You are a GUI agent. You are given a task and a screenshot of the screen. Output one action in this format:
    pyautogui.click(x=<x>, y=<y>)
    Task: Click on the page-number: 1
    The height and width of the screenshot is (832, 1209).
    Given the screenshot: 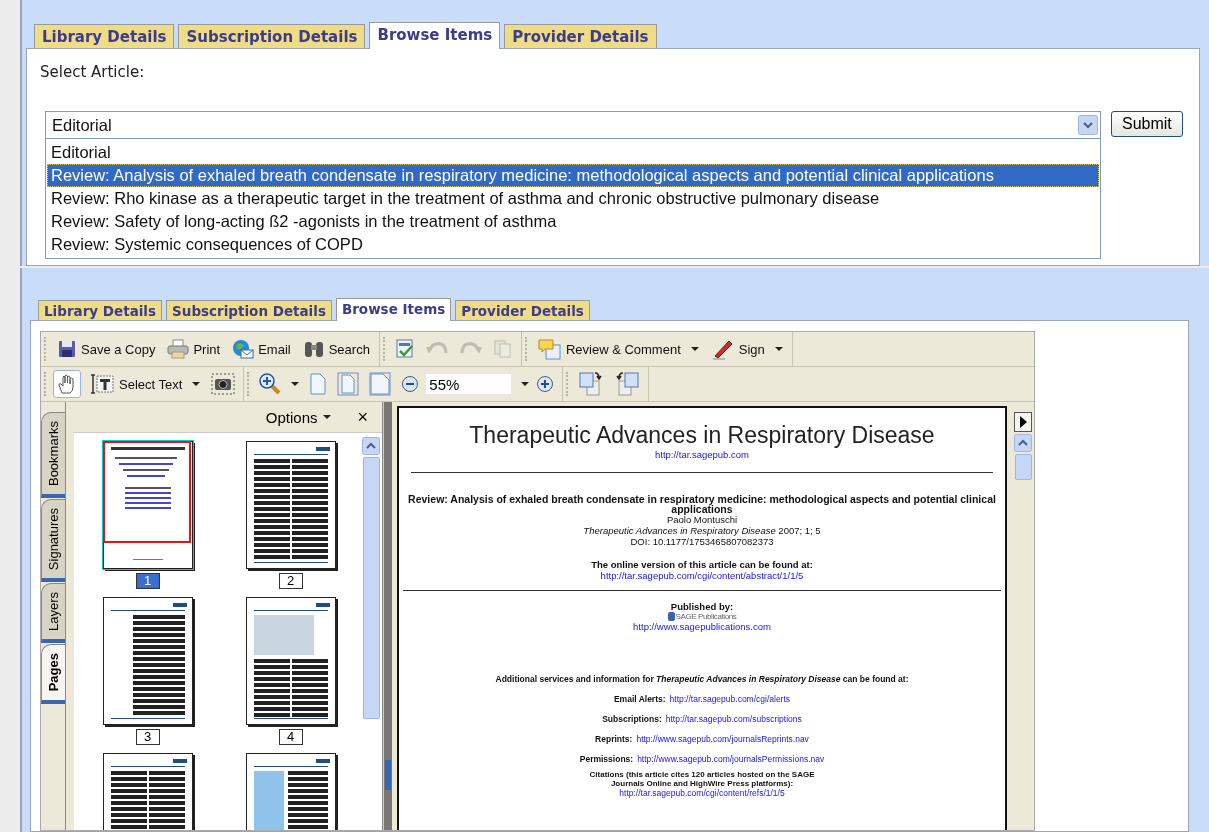 What is the action you would take?
    pyautogui.click(x=147, y=581)
    